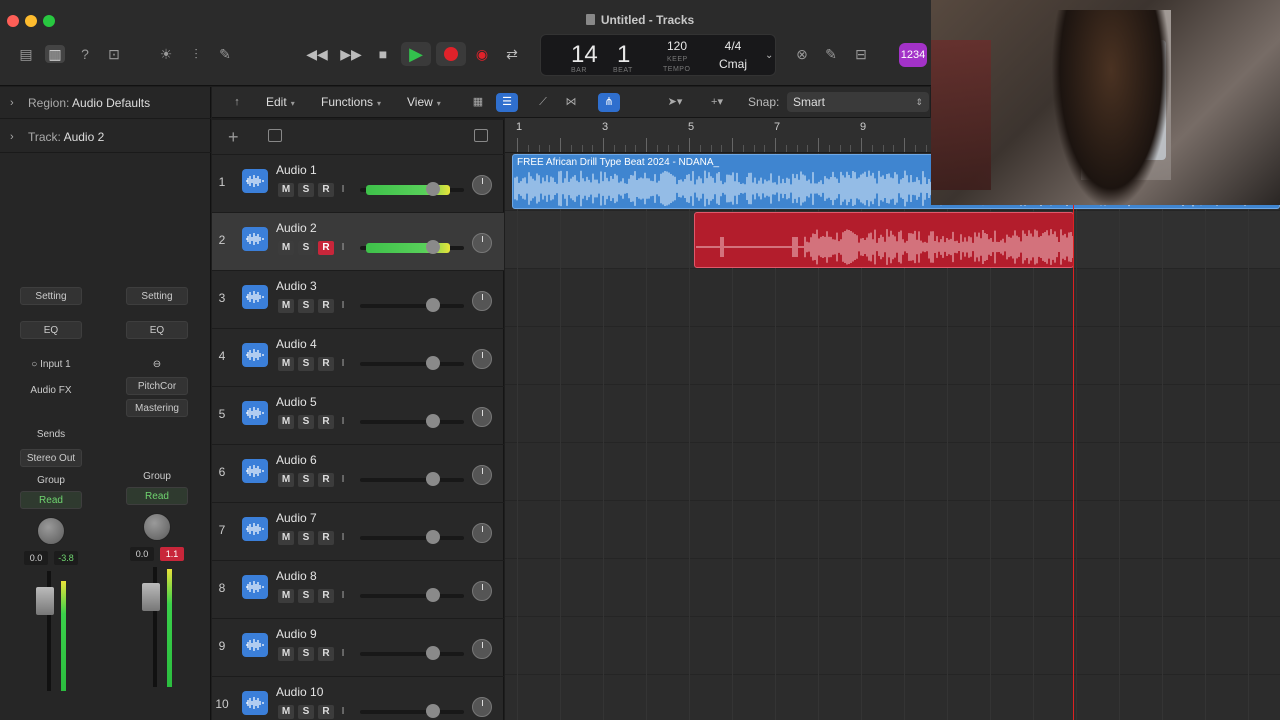  Describe the element at coordinates (296, 634) in the screenshot. I see `track-name: Audio 9` at that location.